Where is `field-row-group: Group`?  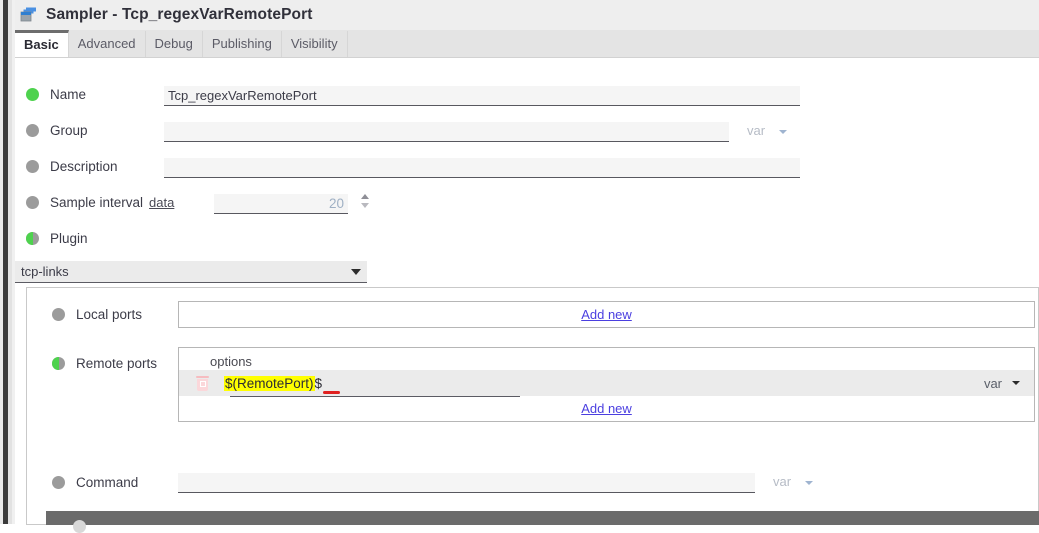
field-row-group: Group is located at coordinates (57, 130).